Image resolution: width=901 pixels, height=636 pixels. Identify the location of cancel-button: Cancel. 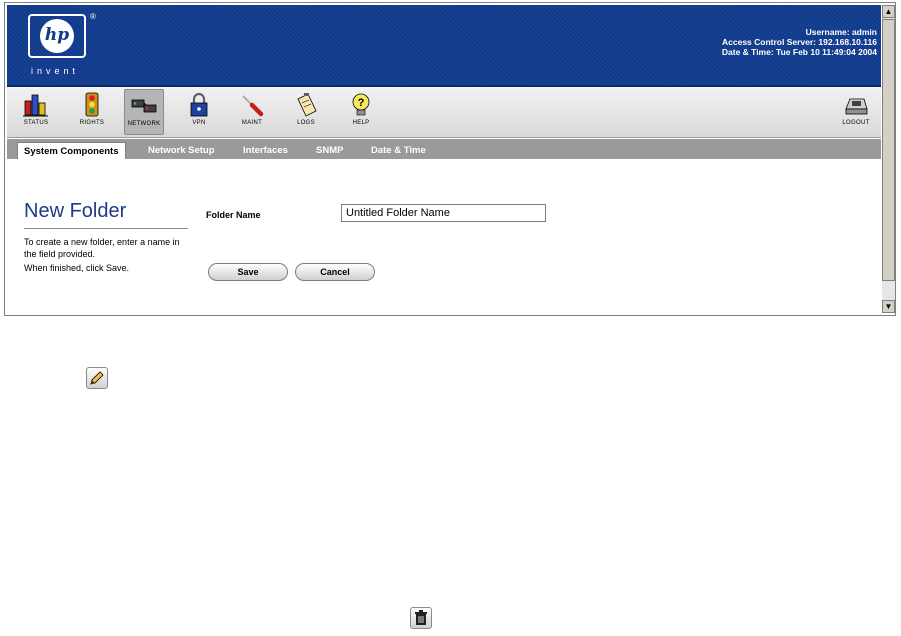
(335, 272).